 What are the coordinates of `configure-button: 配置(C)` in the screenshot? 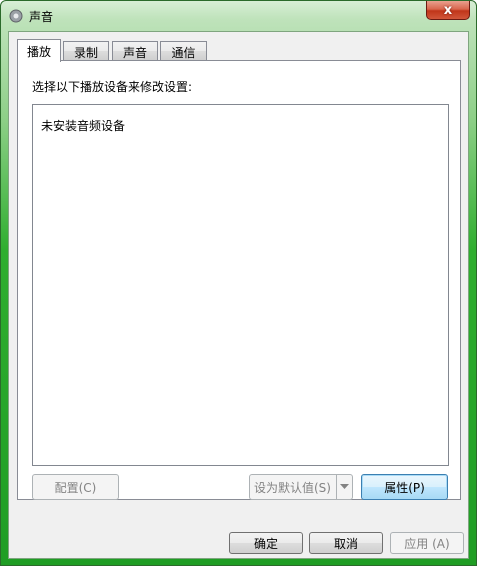 It's located at (75, 487).